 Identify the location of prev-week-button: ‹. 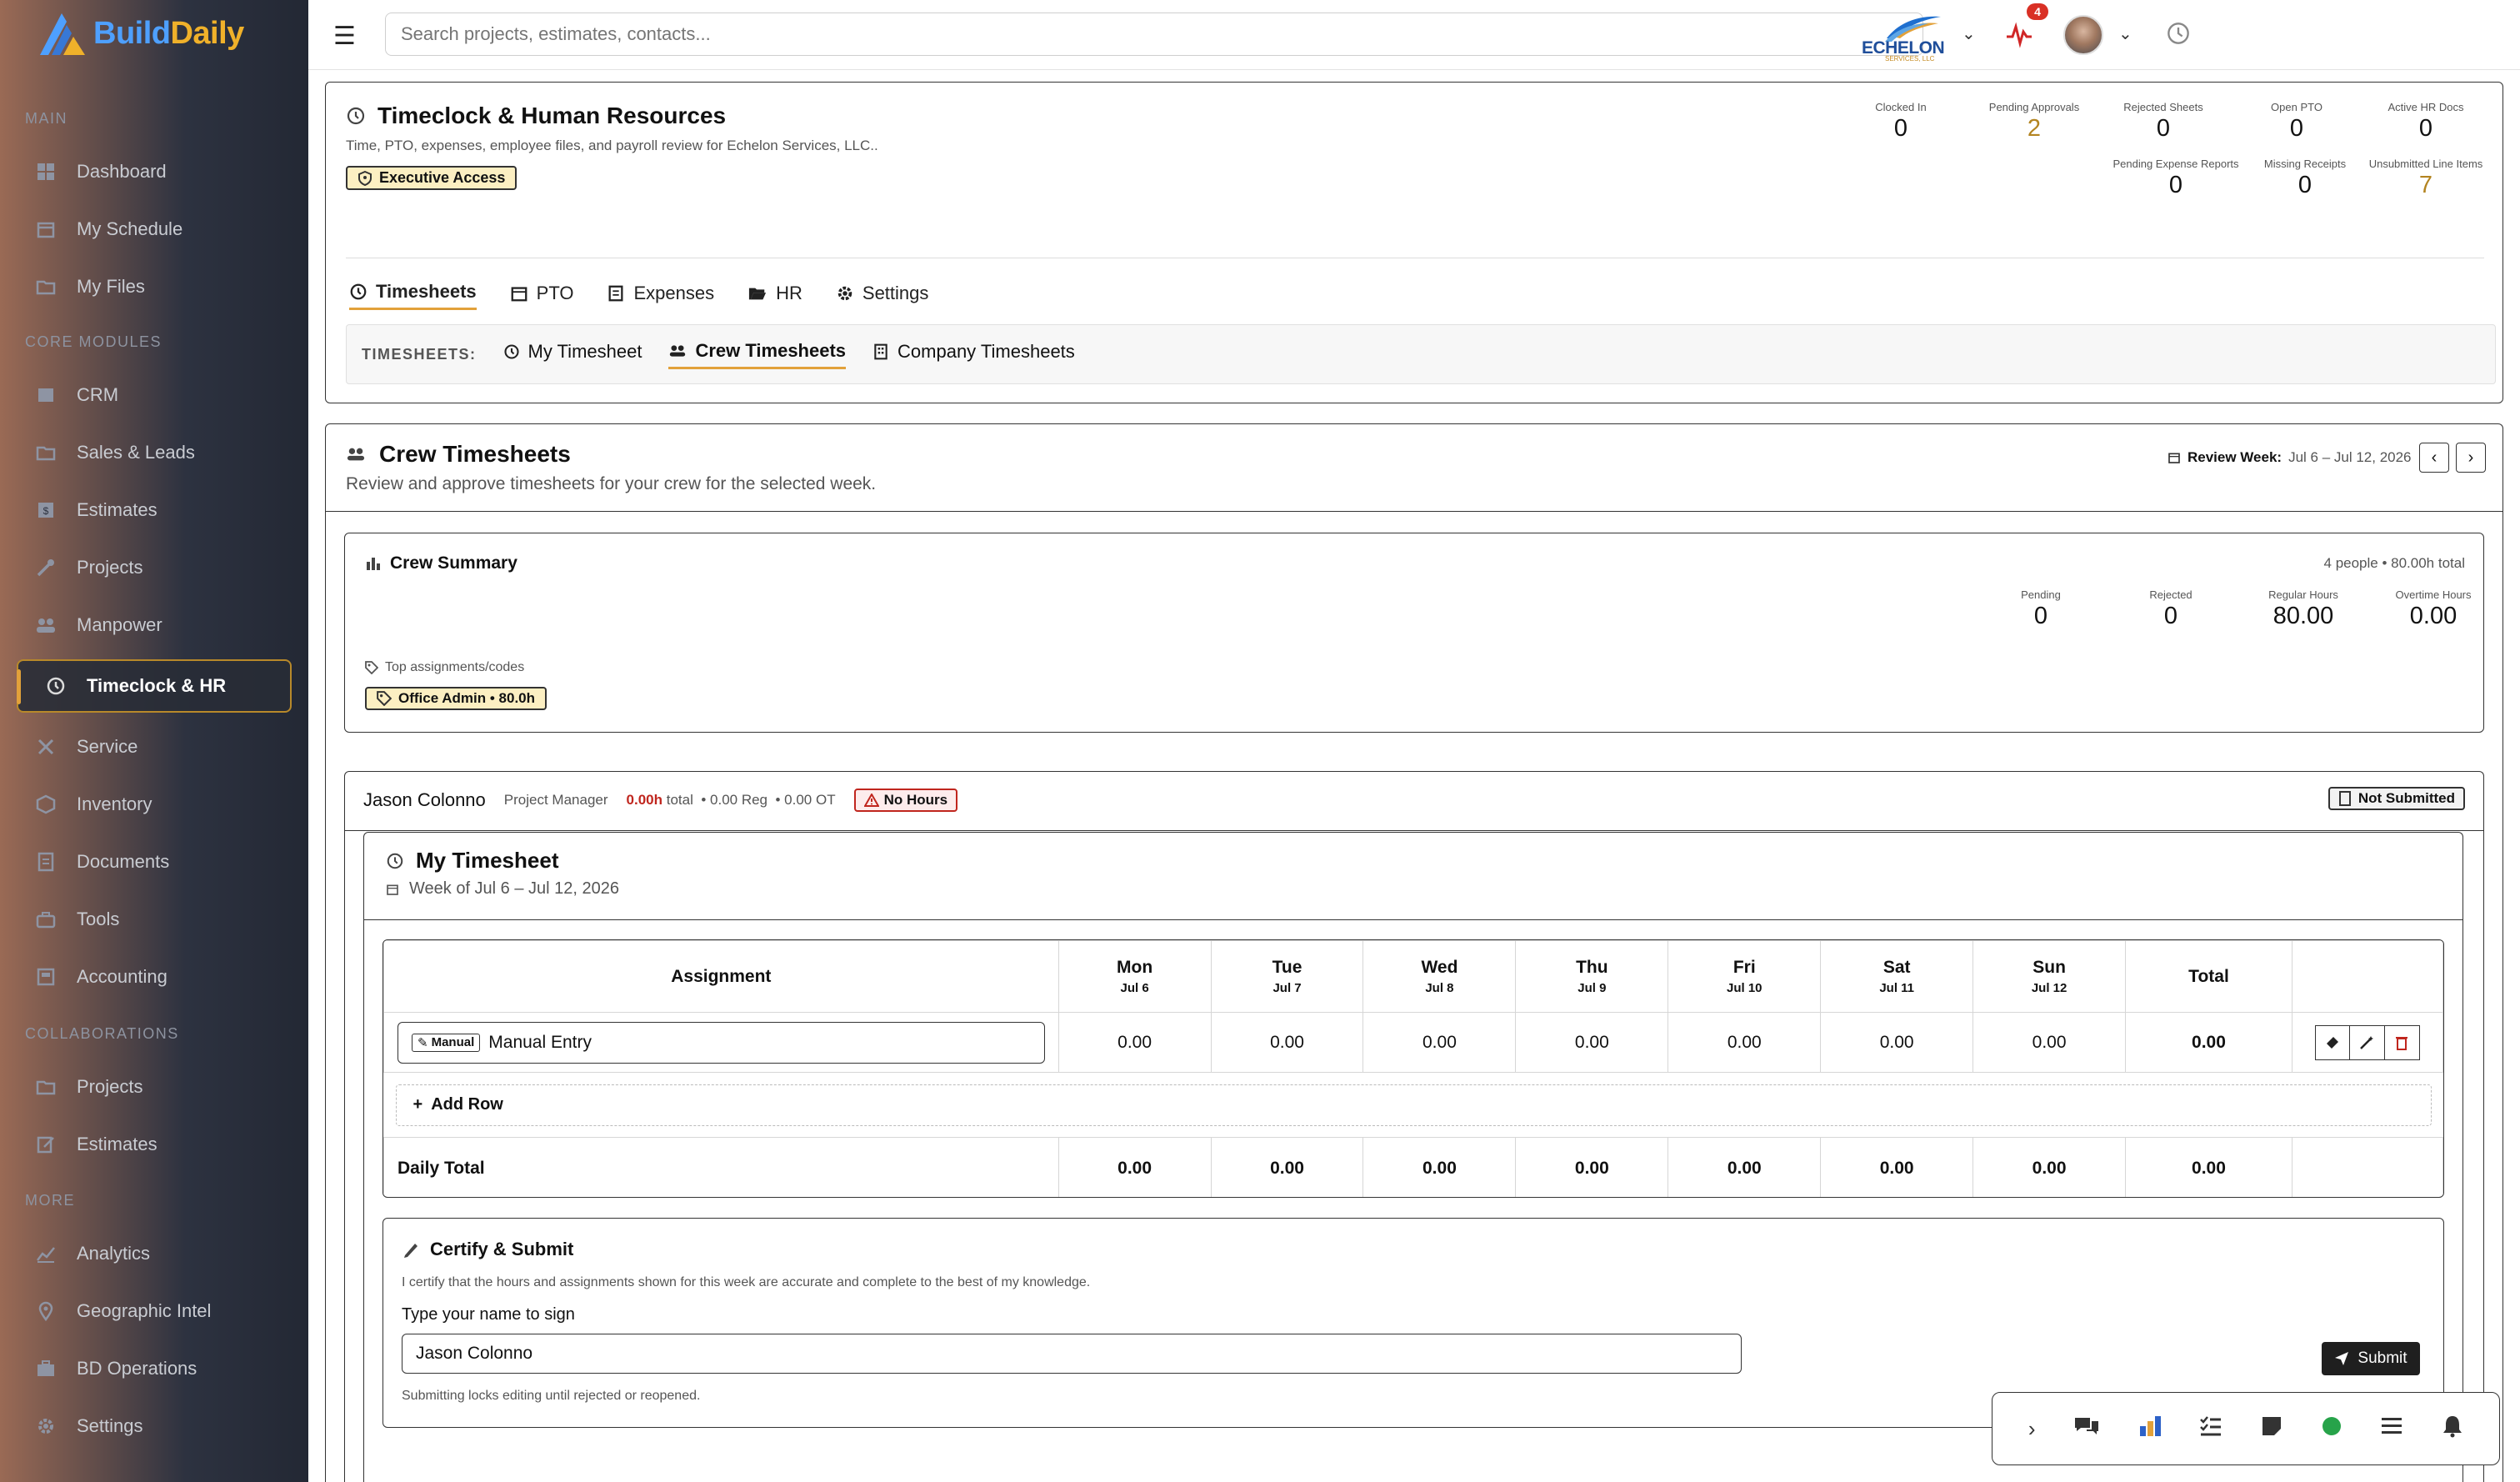
(2434, 458).